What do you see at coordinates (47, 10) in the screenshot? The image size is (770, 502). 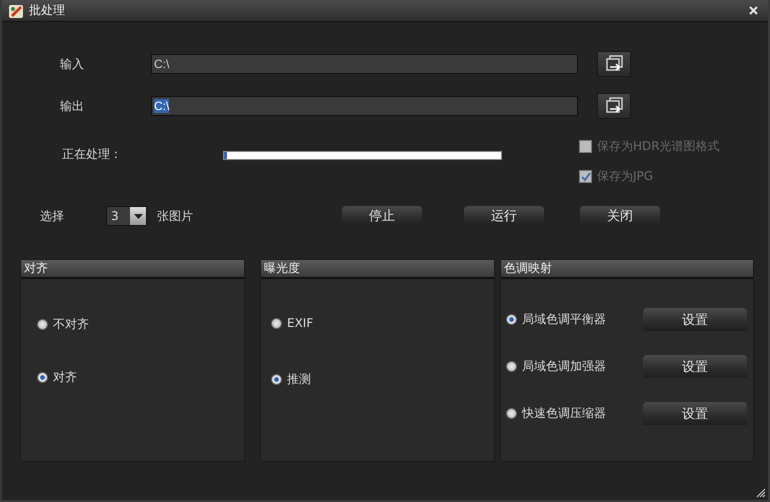 I see `window-title: 批处理` at bounding box center [47, 10].